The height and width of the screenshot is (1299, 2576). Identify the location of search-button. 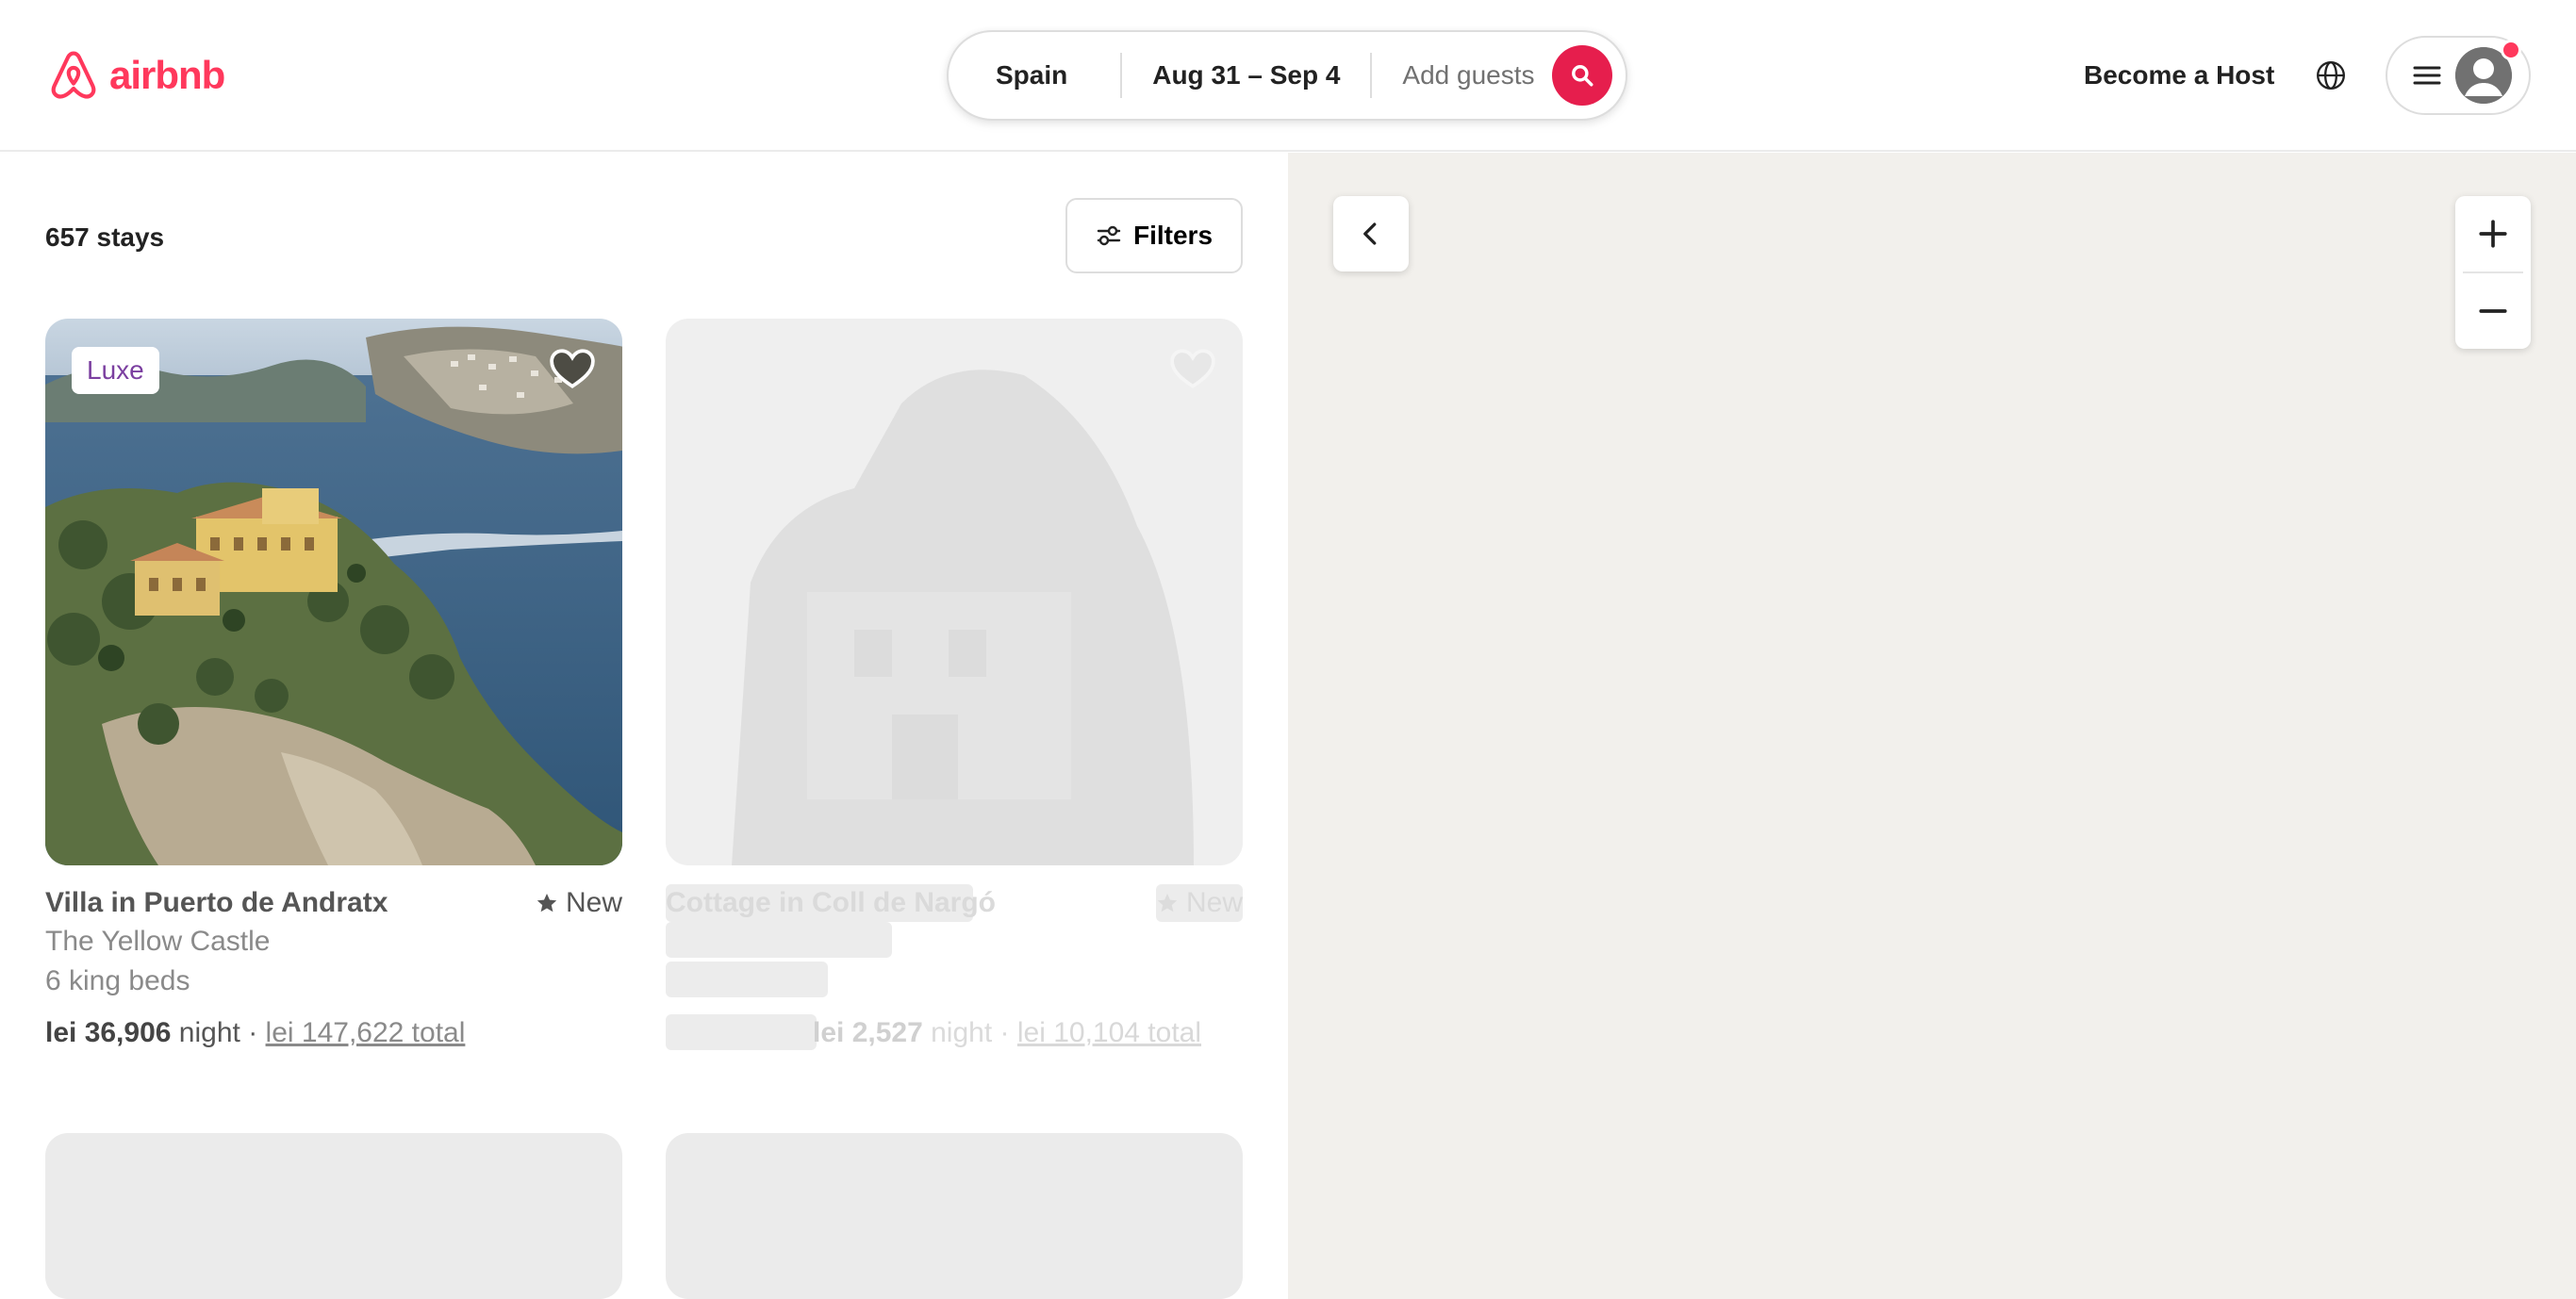
(1582, 75).